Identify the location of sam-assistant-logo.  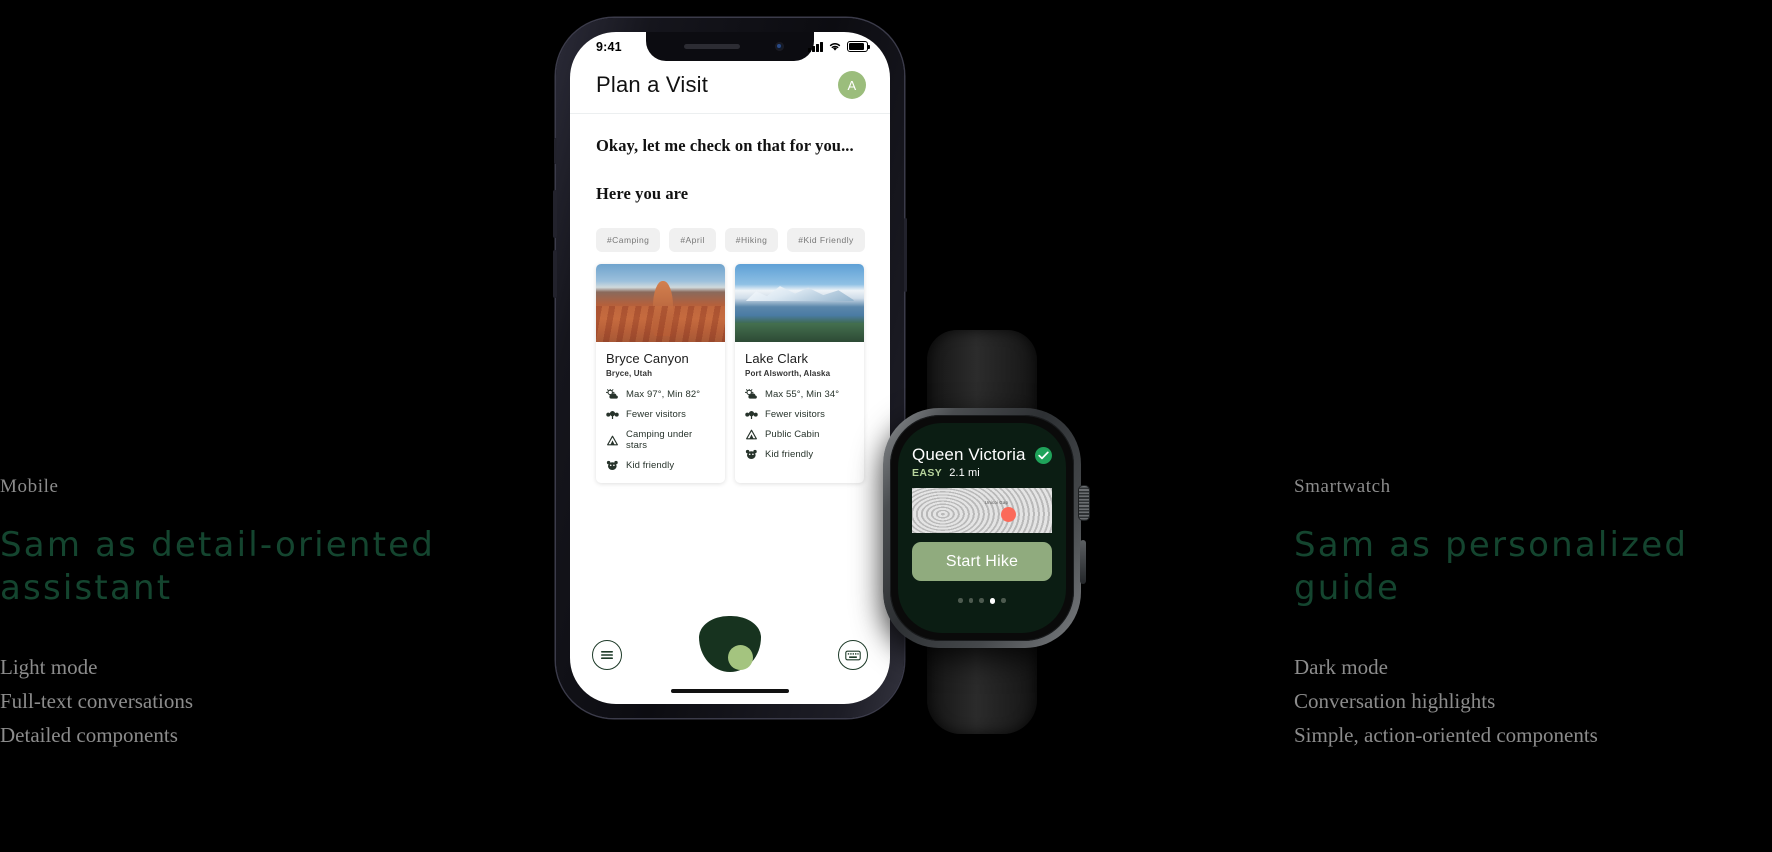
(730, 644).